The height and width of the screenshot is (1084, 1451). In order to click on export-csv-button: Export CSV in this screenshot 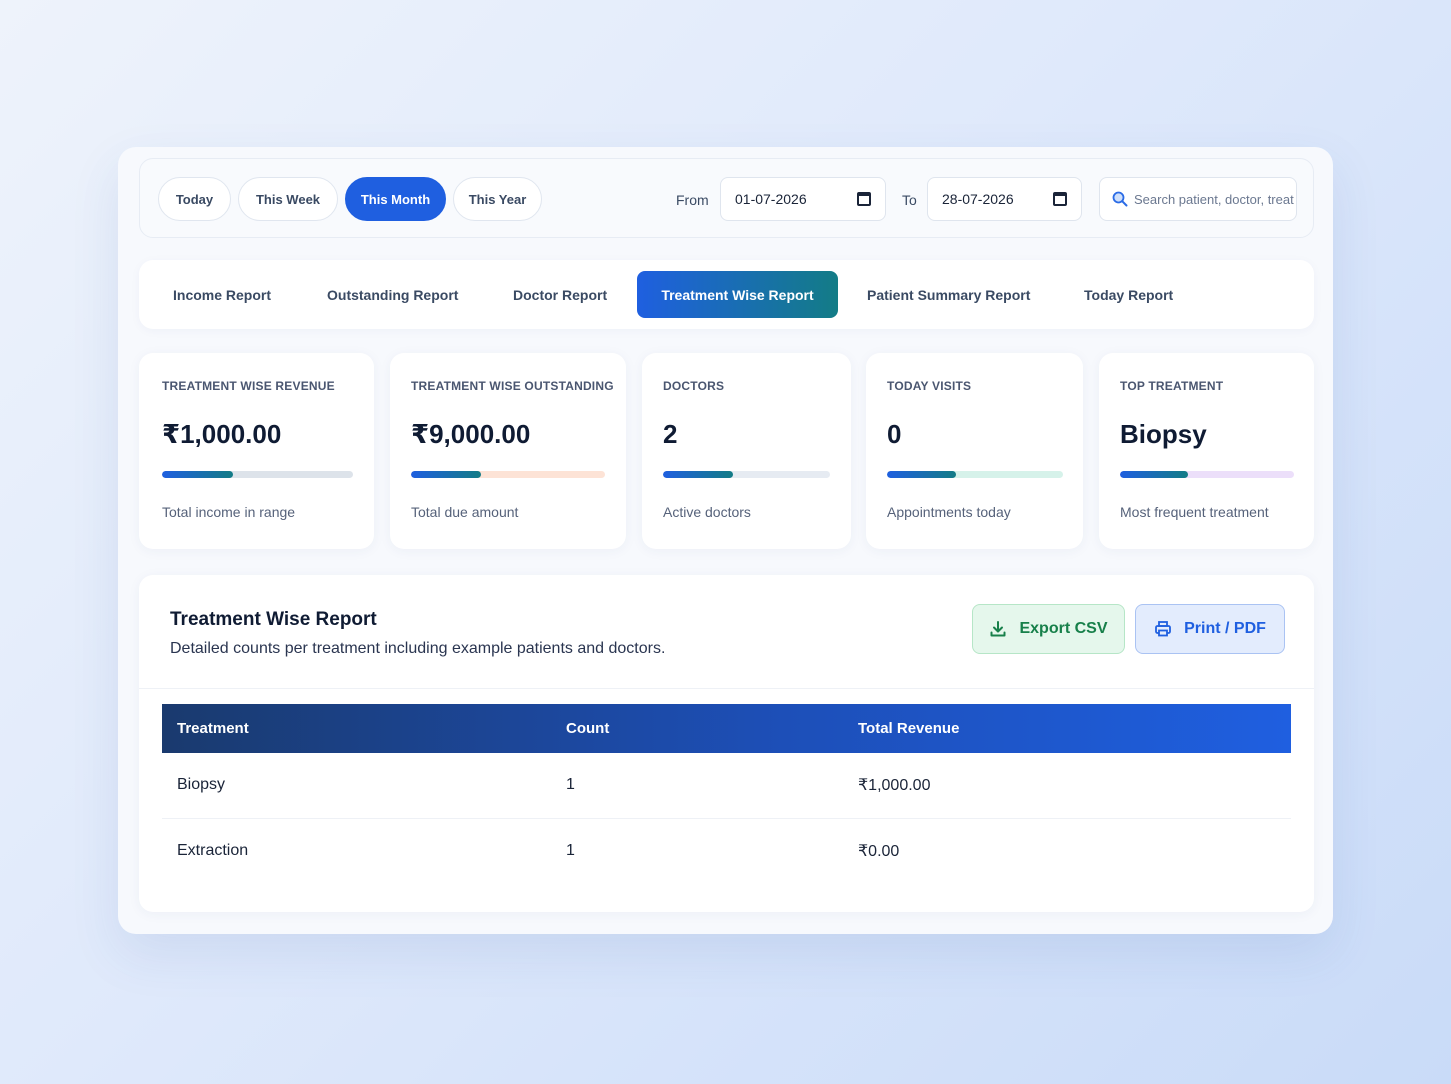, I will do `click(1048, 629)`.